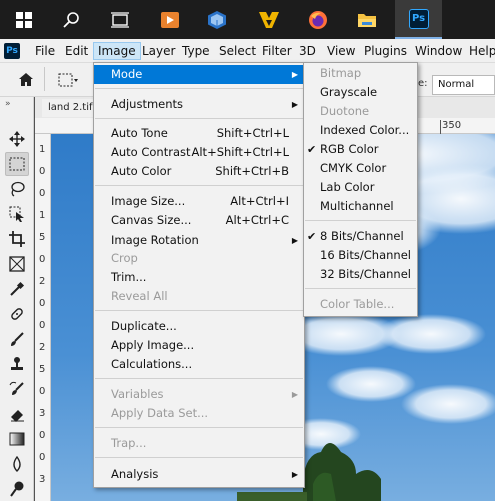 The width and height of the screenshot is (495, 501). I want to click on menu-select: Select, so click(237, 51).